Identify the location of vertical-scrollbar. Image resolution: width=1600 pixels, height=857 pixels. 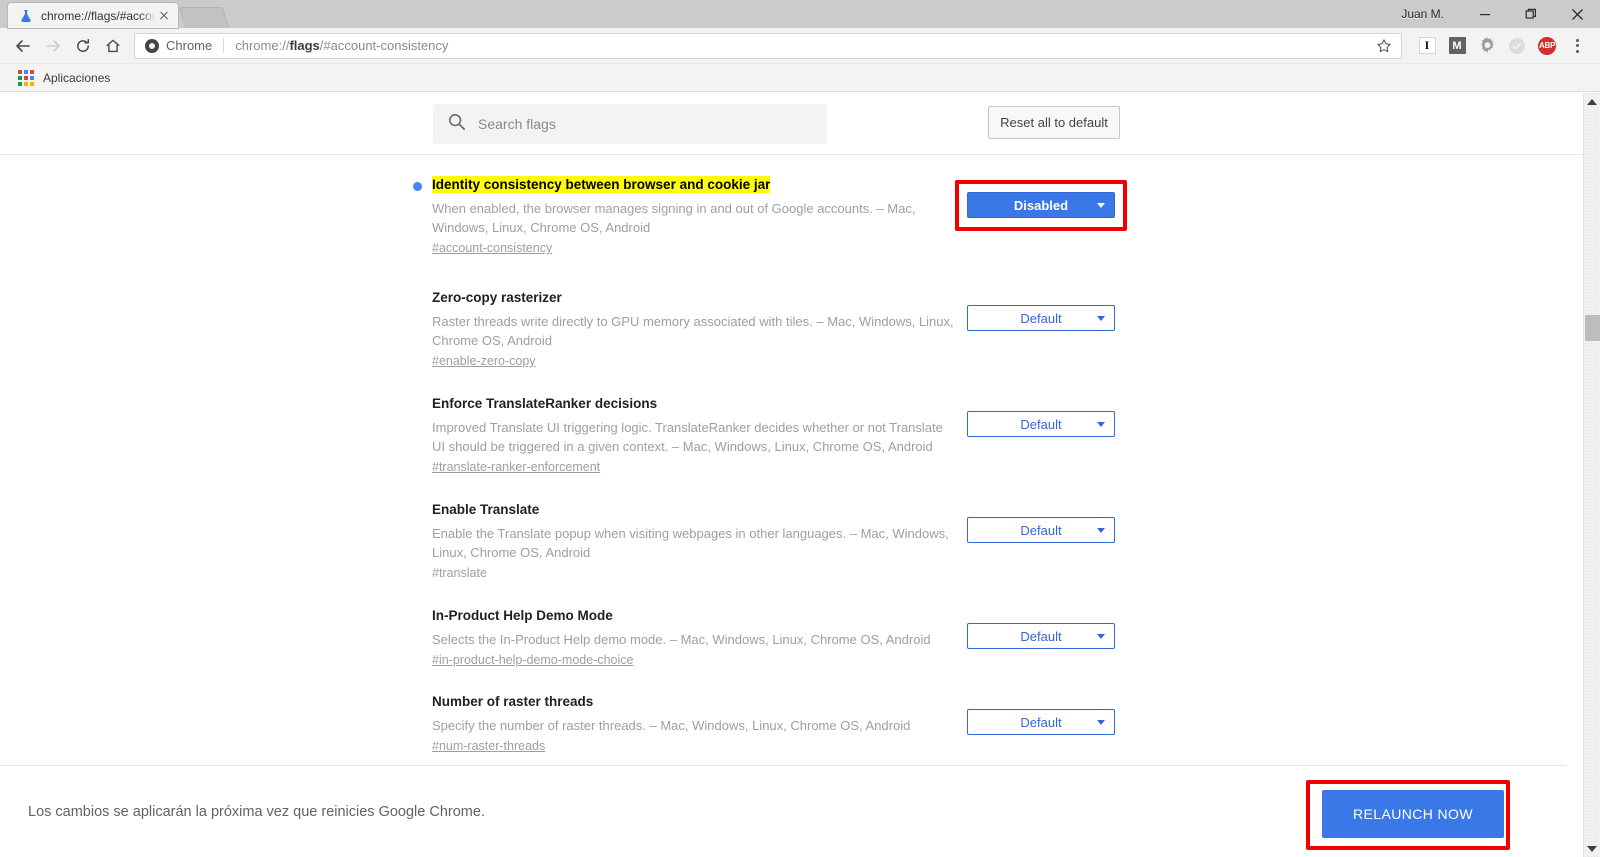
(1591, 475).